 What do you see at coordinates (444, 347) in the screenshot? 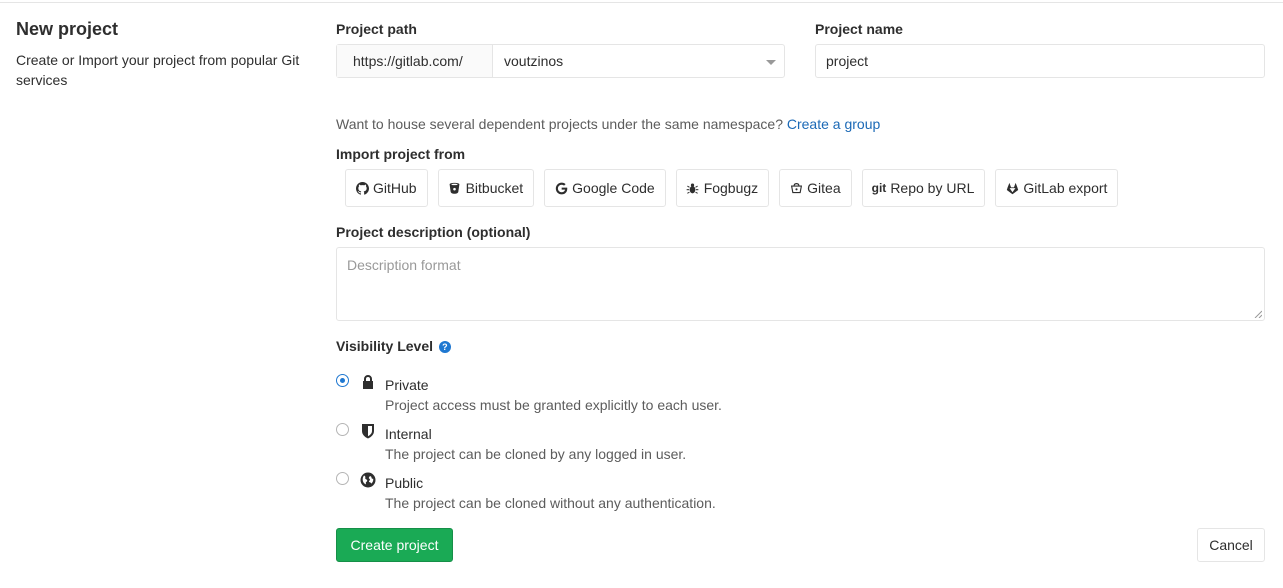
I see `help-icon: ?` at bounding box center [444, 347].